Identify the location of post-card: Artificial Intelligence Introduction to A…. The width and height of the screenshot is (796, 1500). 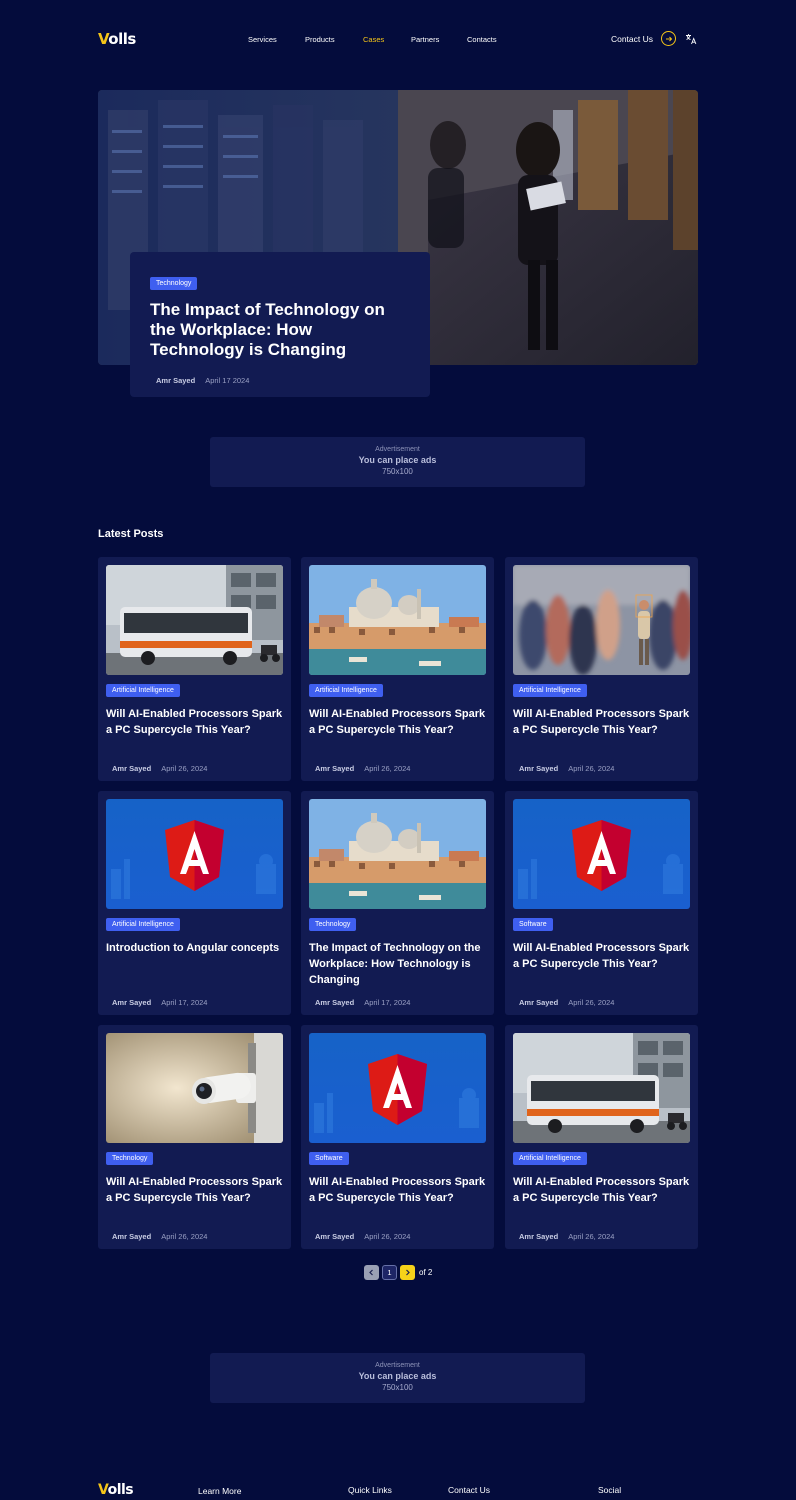
(194, 903).